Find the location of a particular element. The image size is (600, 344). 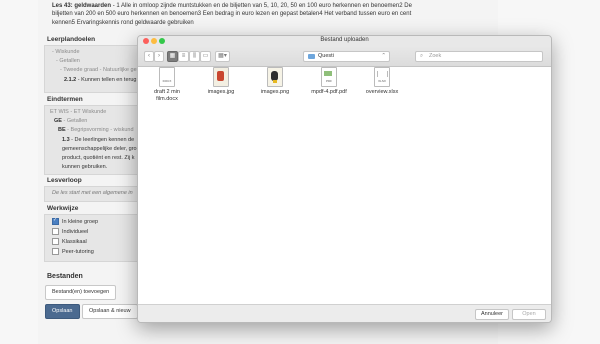

file-item: images.png is located at coordinates (275, 81).